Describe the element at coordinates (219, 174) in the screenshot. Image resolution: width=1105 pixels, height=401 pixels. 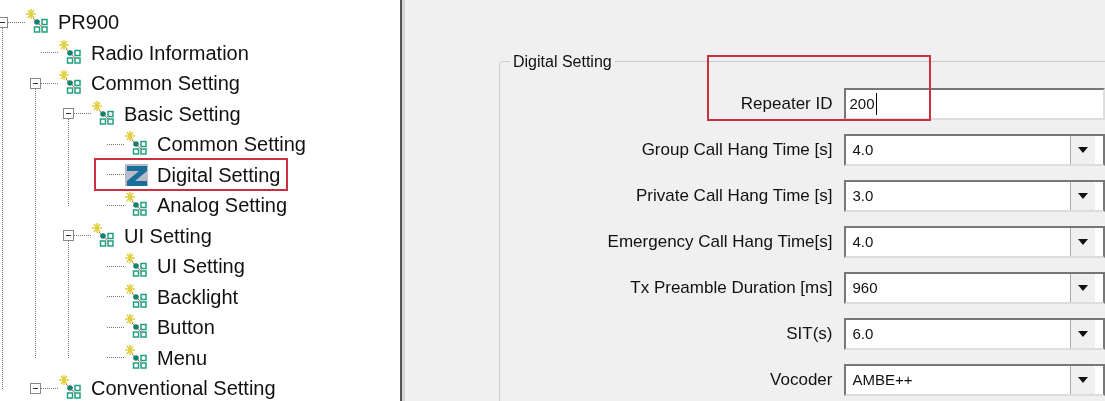
I see `tree-item: Digital Setting` at that location.